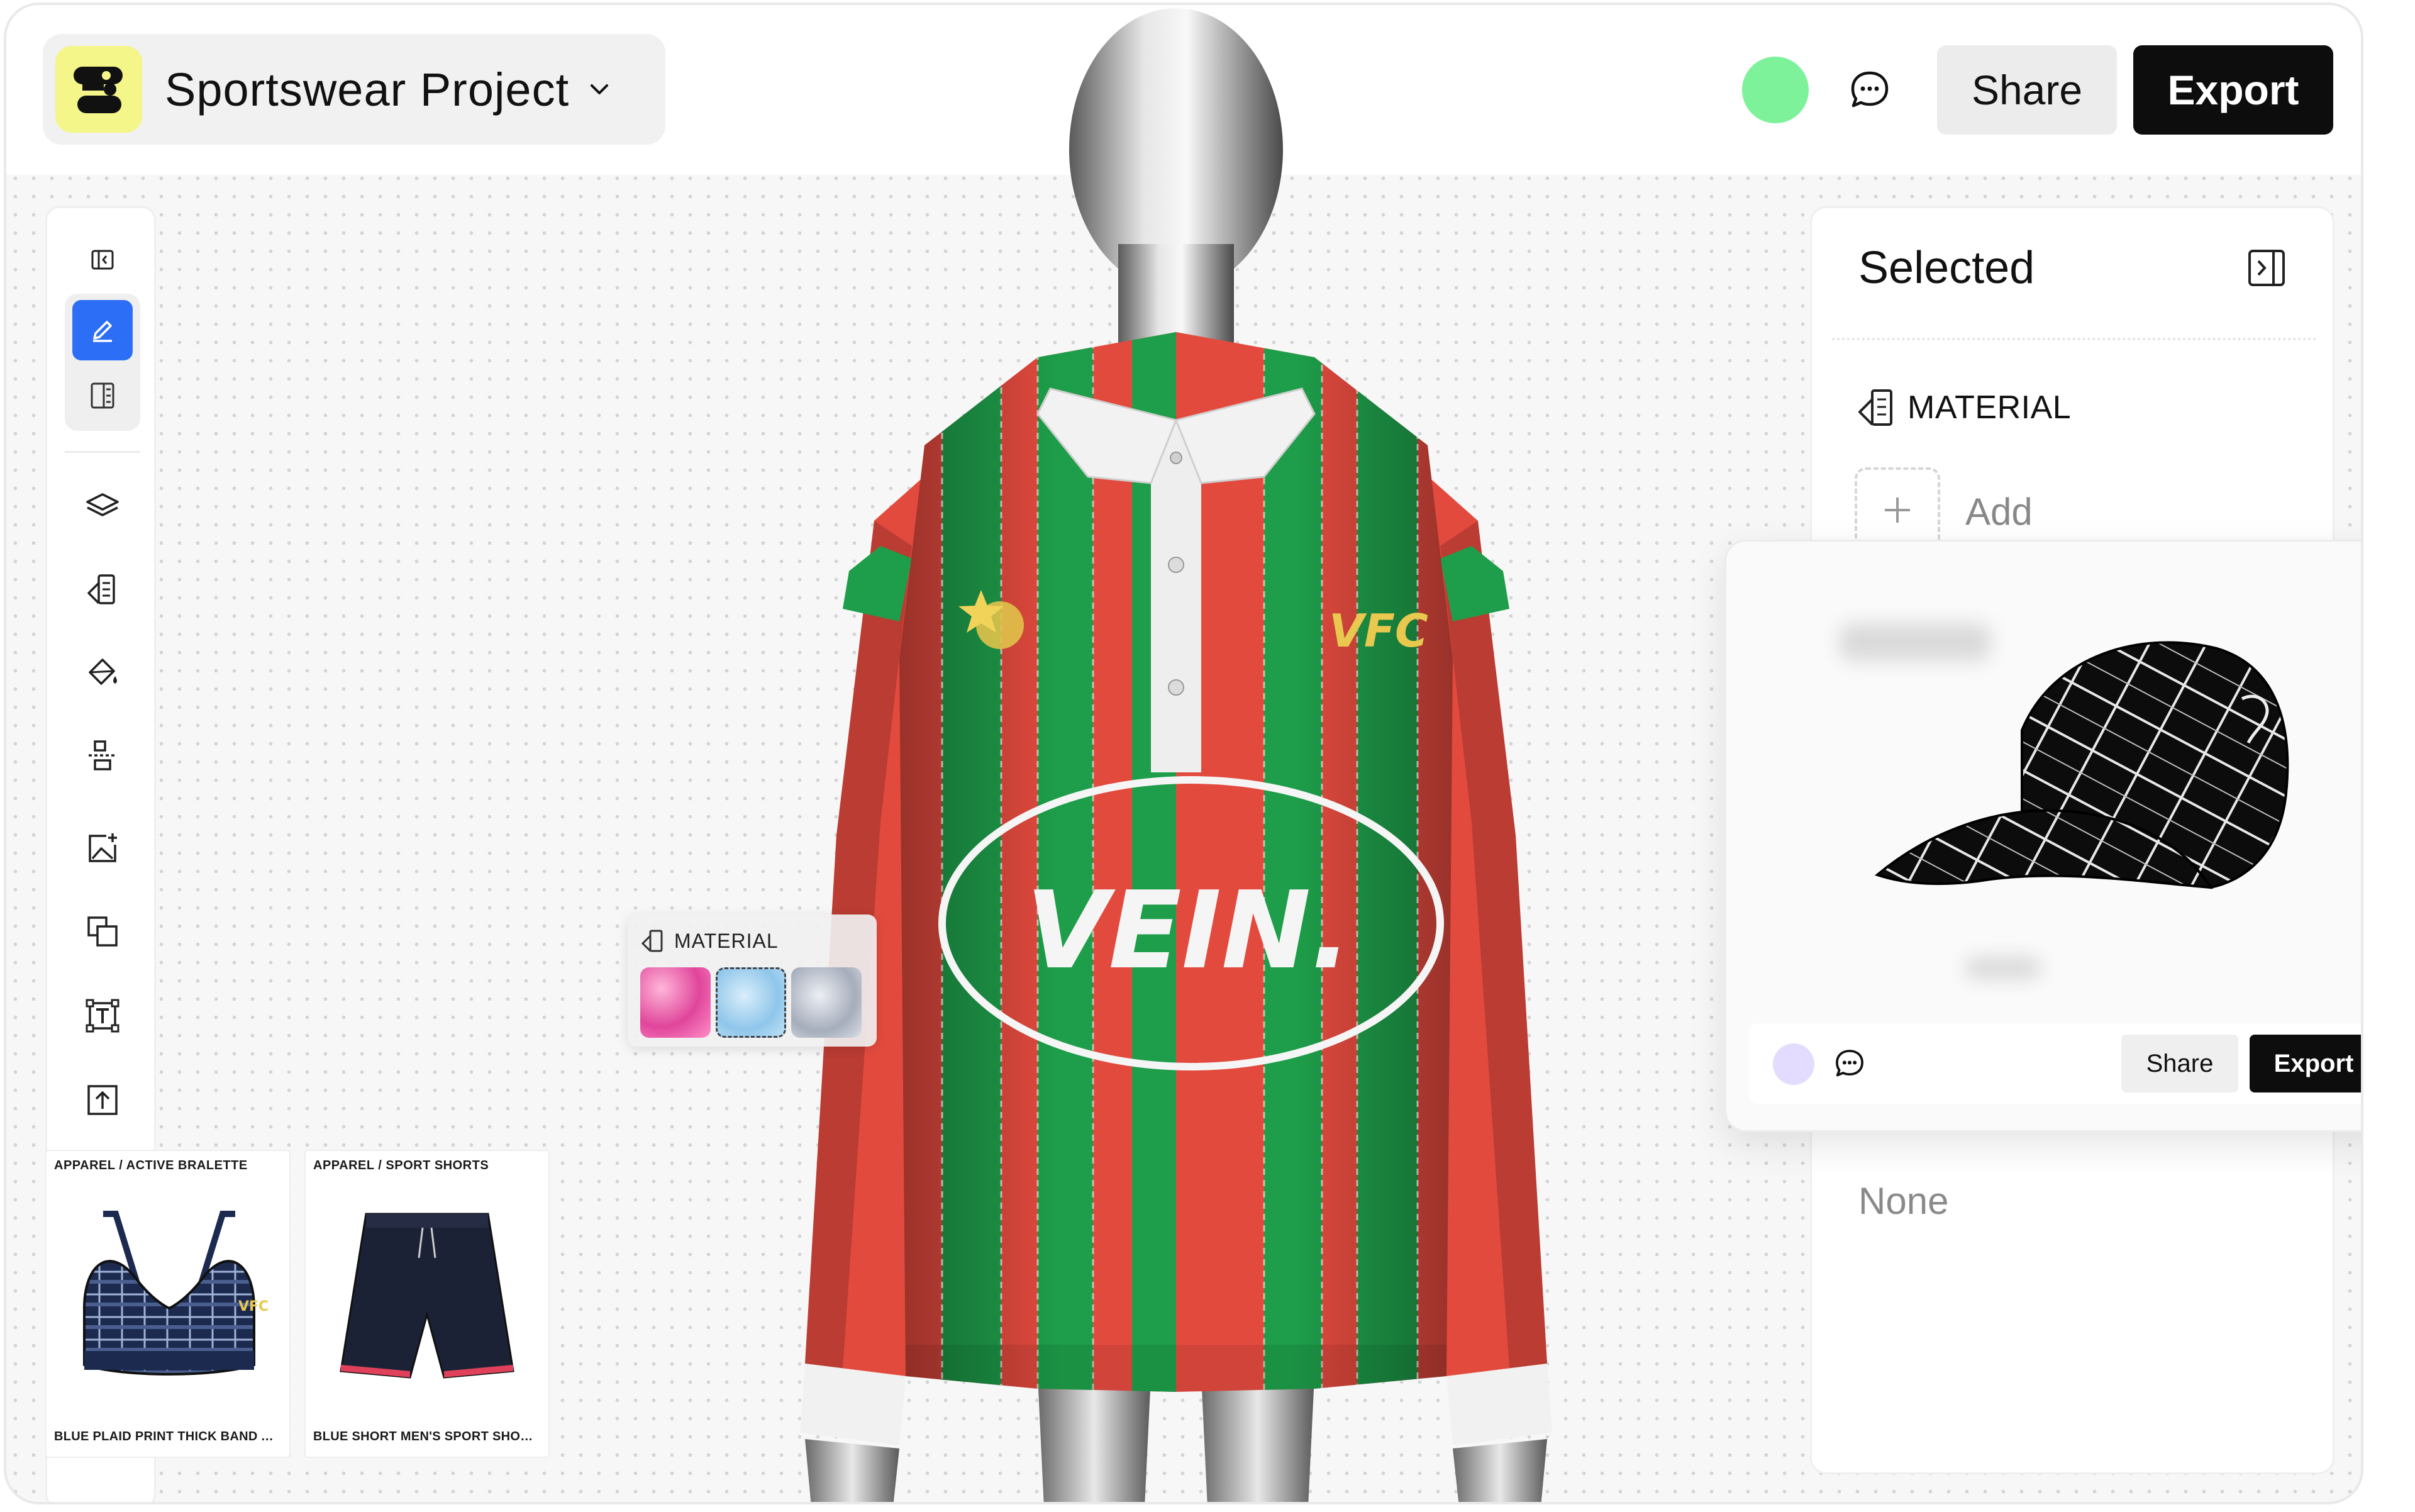 The height and width of the screenshot is (1512, 2415). Describe the element at coordinates (102, 931) in the screenshot. I see `duplicate-icon` at that location.